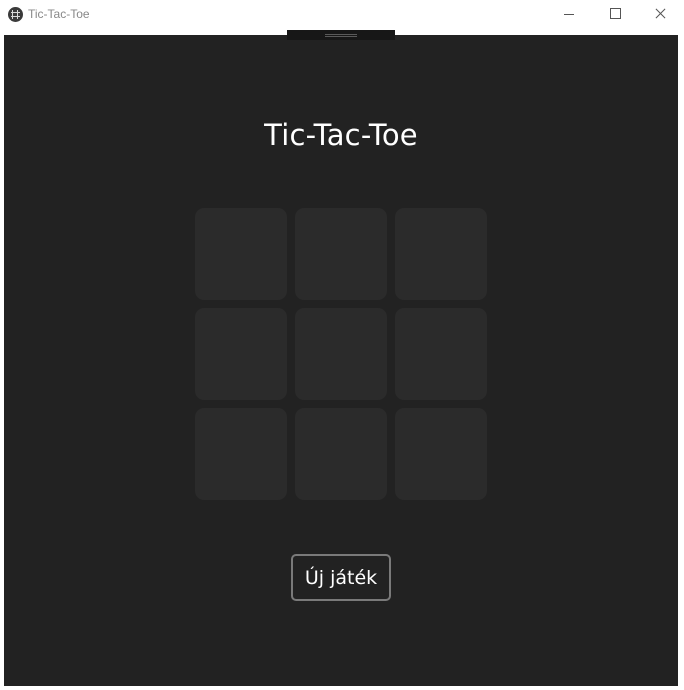 This screenshot has height=690, width=684. Describe the element at coordinates (15, 14) in the screenshot. I see `app-icon` at that location.